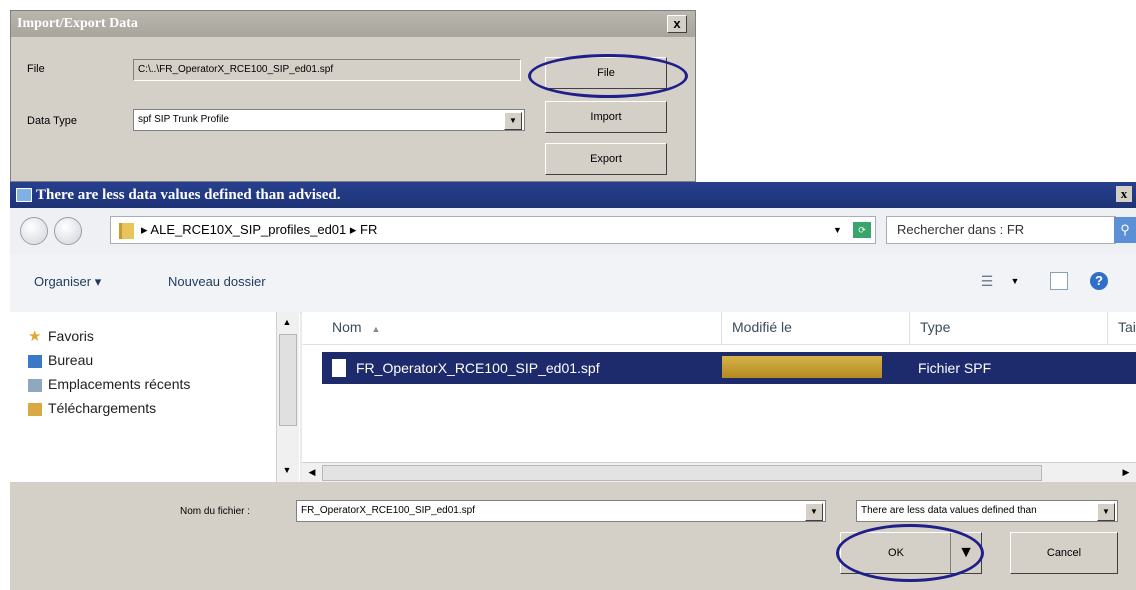 Image resolution: width=1136 pixels, height=590 pixels. I want to click on data-type-value: spf SIP Trunk Profile, so click(183, 119).